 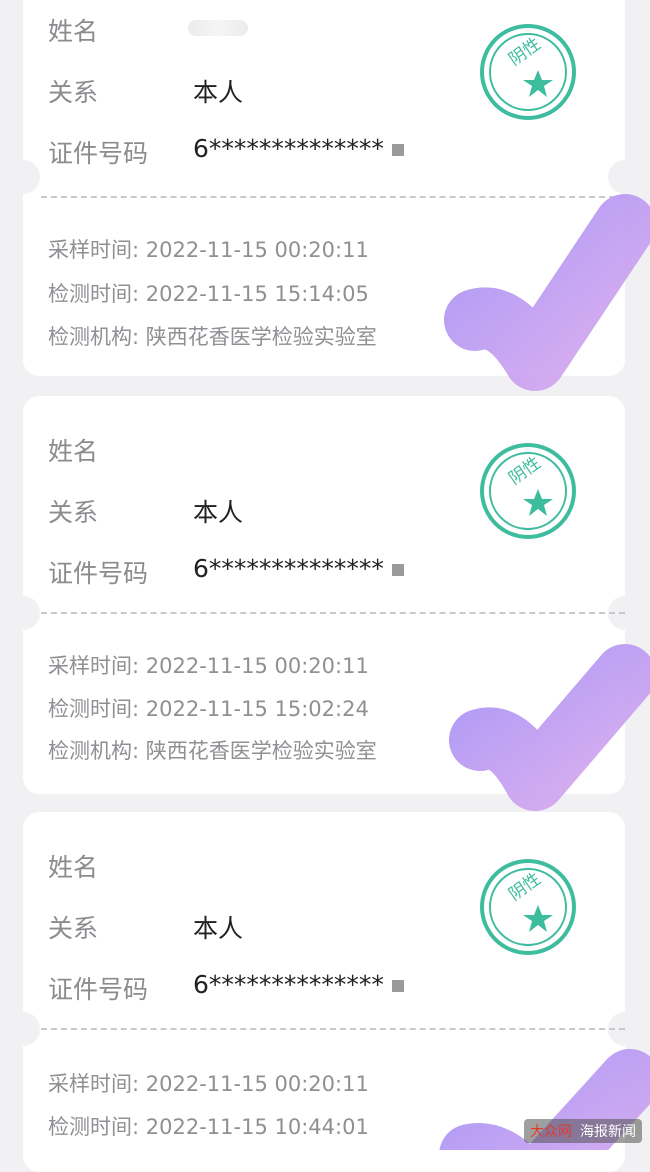 I want to click on test-time-value: 2022-11-15 10:44:01, so click(x=257, y=1127).